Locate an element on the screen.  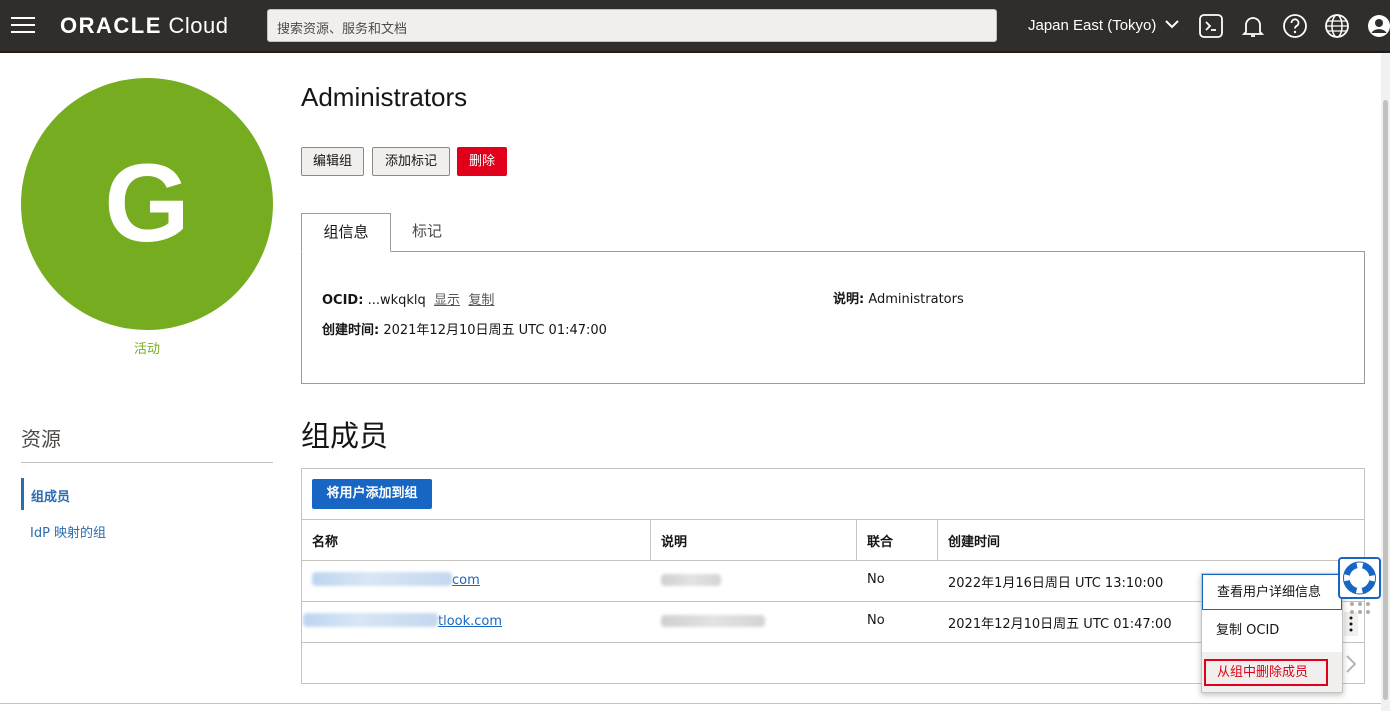
lifebuoy-icon is located at coordinates (1359, 578).